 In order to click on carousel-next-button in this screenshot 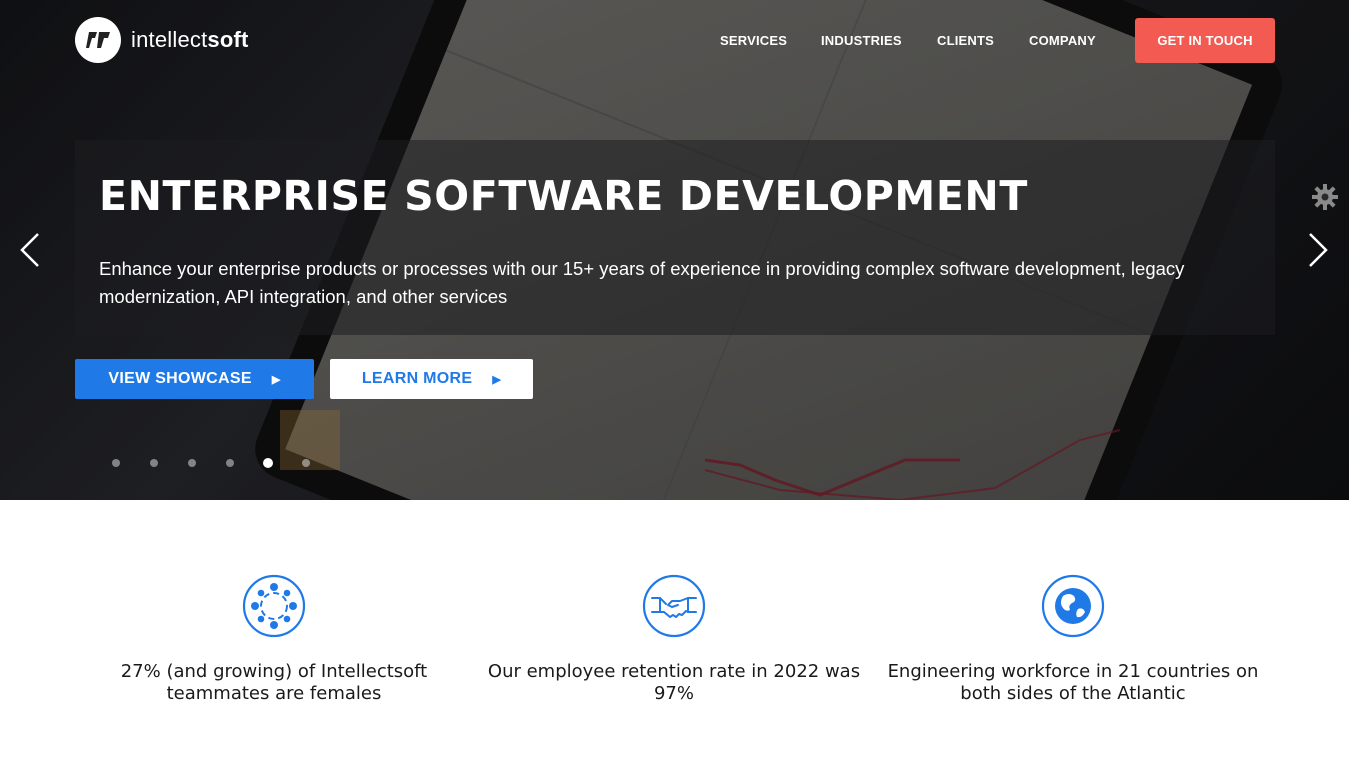, I will do `click(1318, 250)`.